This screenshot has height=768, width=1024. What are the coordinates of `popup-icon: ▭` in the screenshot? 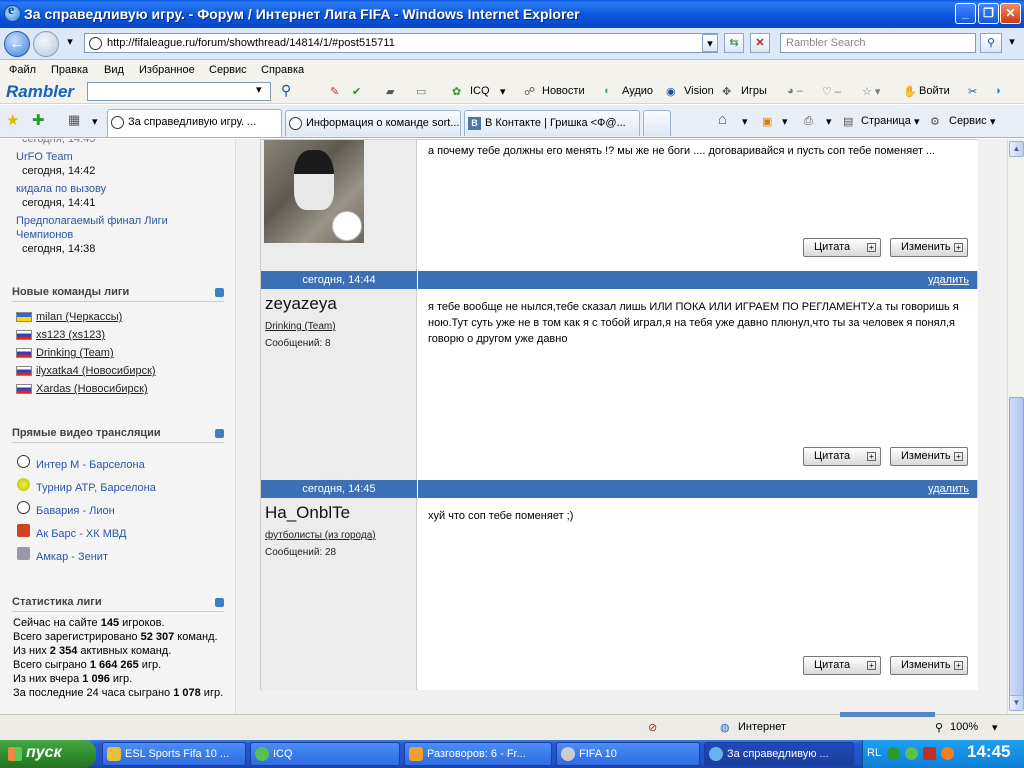 It's located at (421, 91).